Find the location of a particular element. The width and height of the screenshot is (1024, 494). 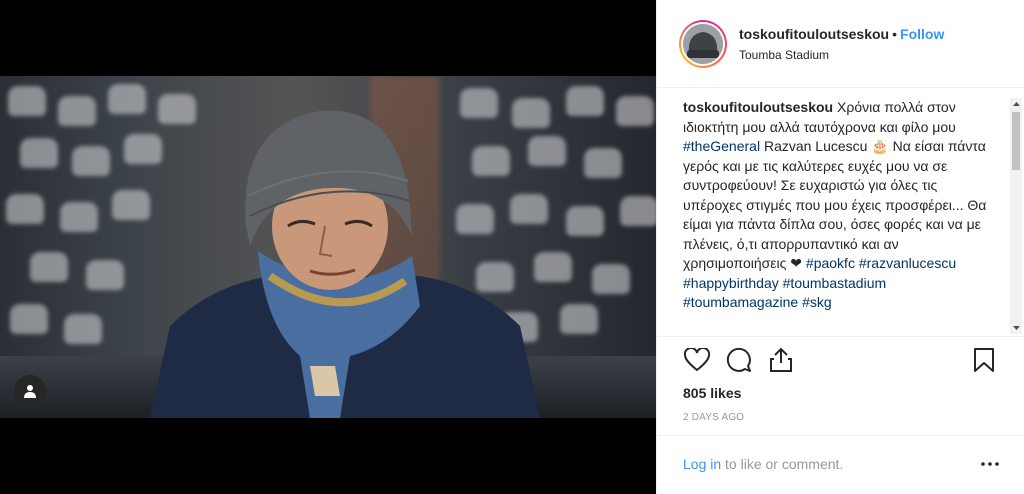

actions-divider is located at coordinates (840, 336).